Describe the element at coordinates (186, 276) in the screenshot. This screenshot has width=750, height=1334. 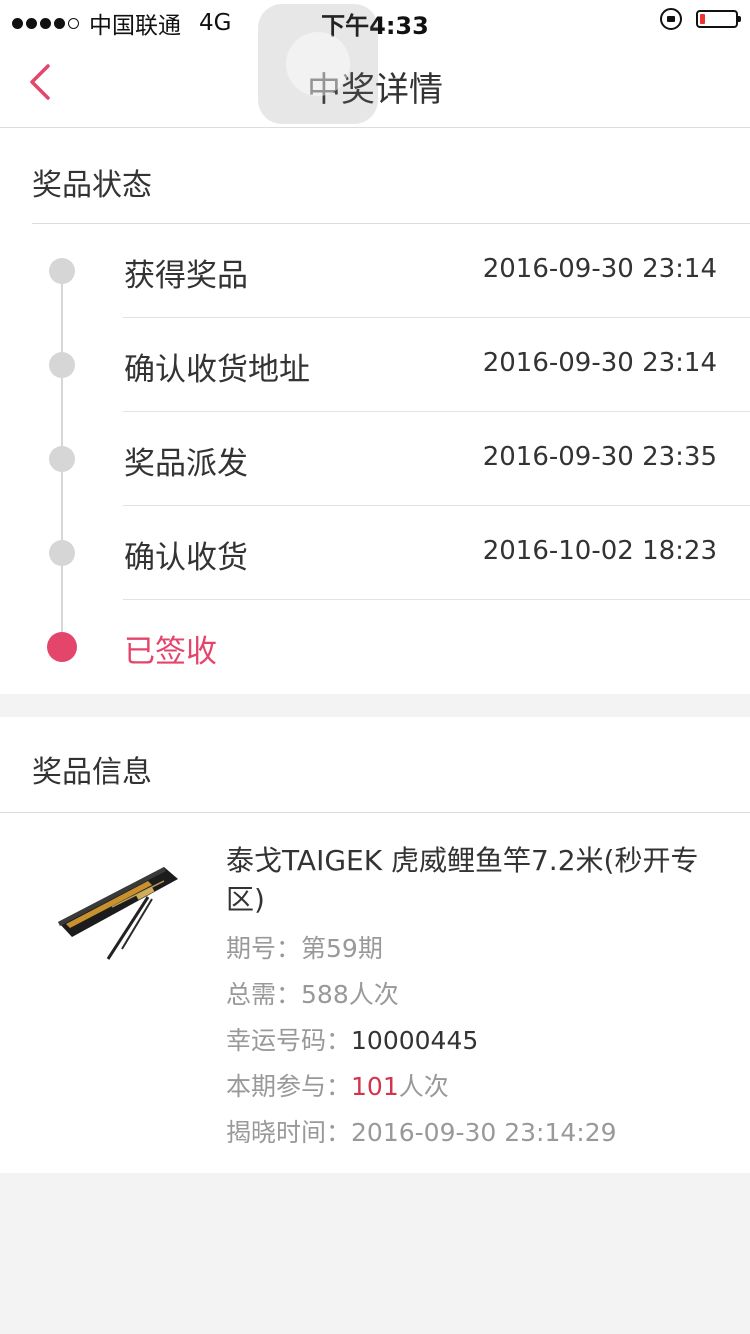
I see `step-label: 获得奖品` at that location.